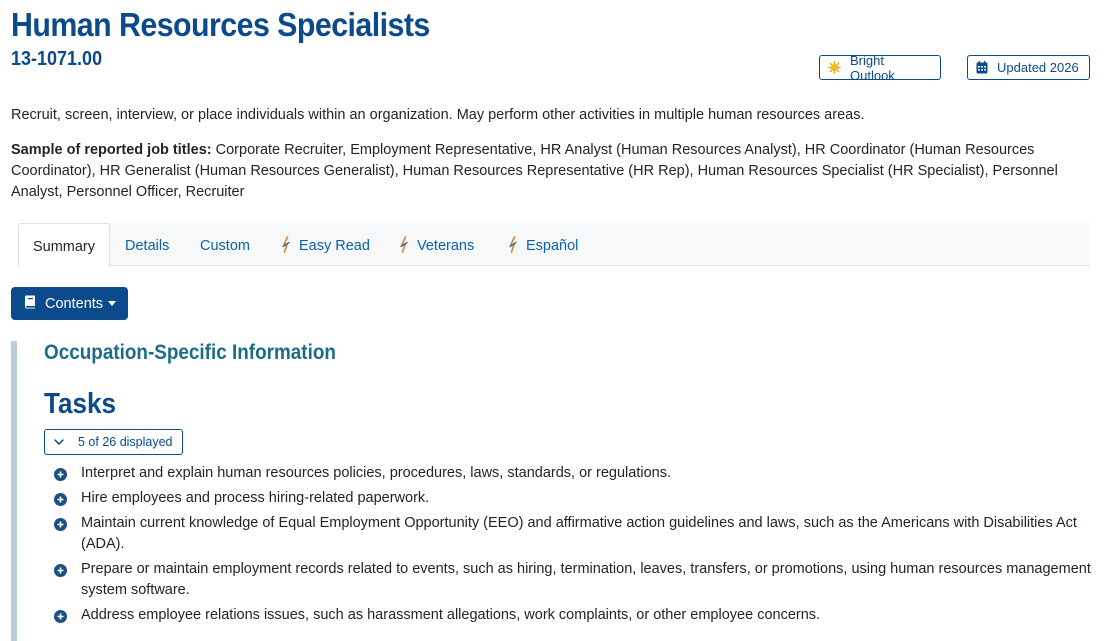 The height and width of the screenshot is (641, 1110). I want to click on tab-veterans-label: Veterans, so click(446, 246).